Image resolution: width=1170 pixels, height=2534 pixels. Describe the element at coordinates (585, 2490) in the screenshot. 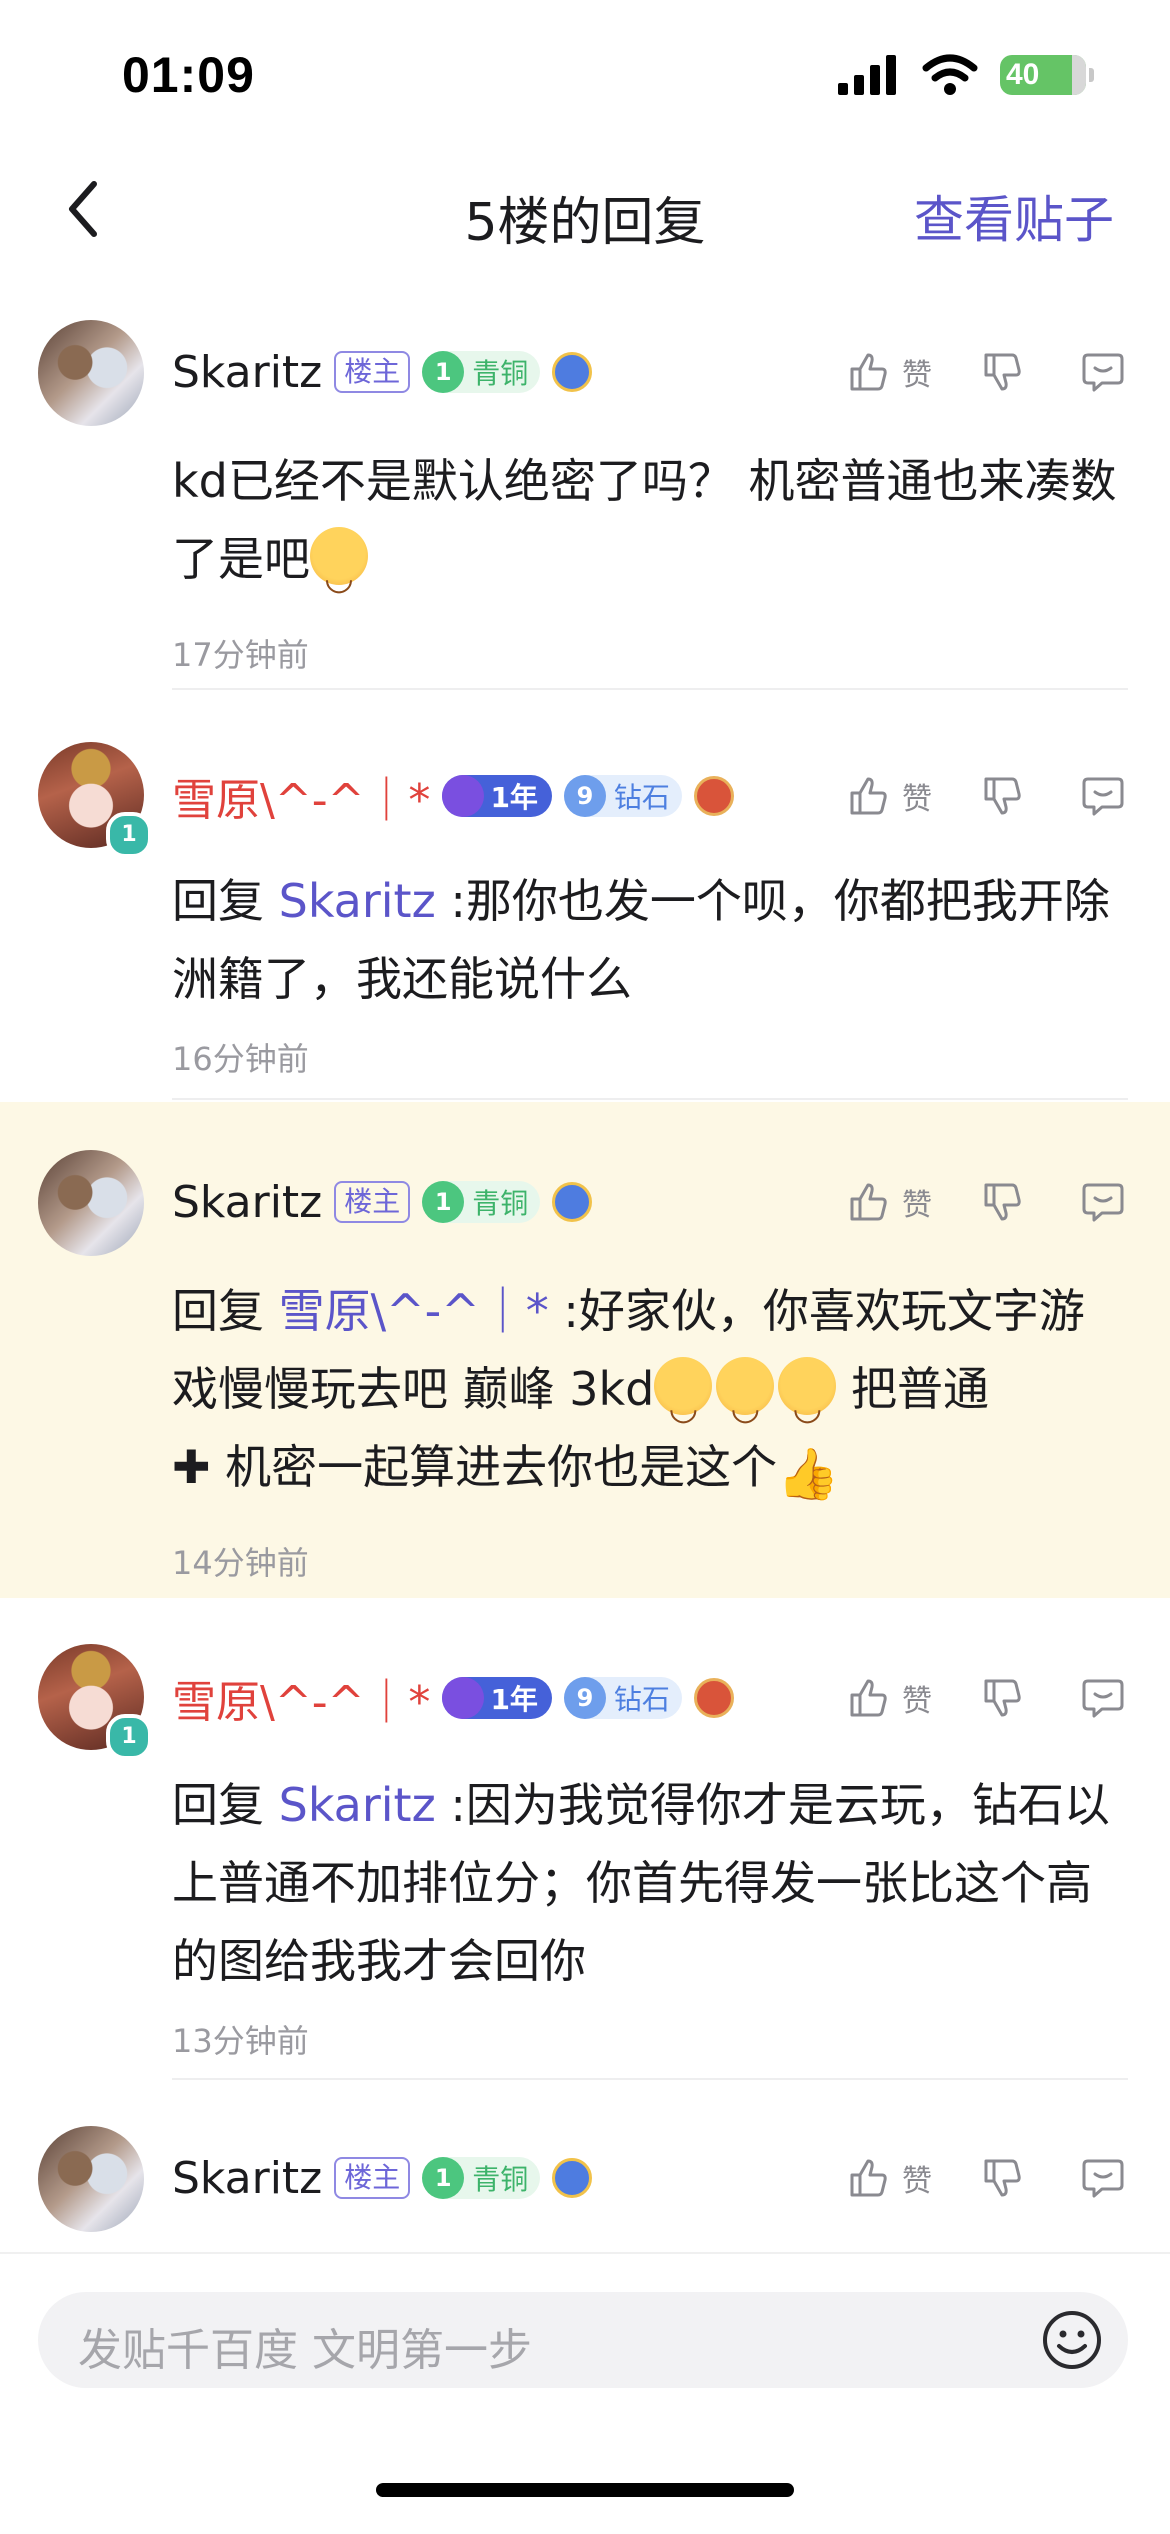

I see `home-indicator` at that location.